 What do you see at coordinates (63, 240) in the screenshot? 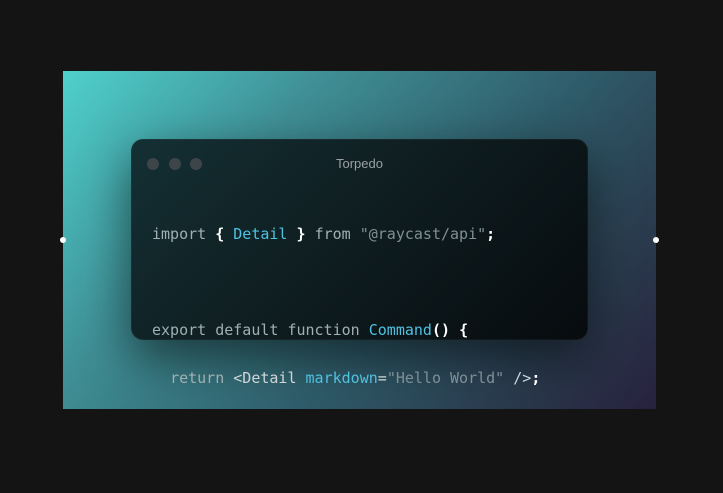
I see `resize-handle-left` at bounding box center [63, 240].